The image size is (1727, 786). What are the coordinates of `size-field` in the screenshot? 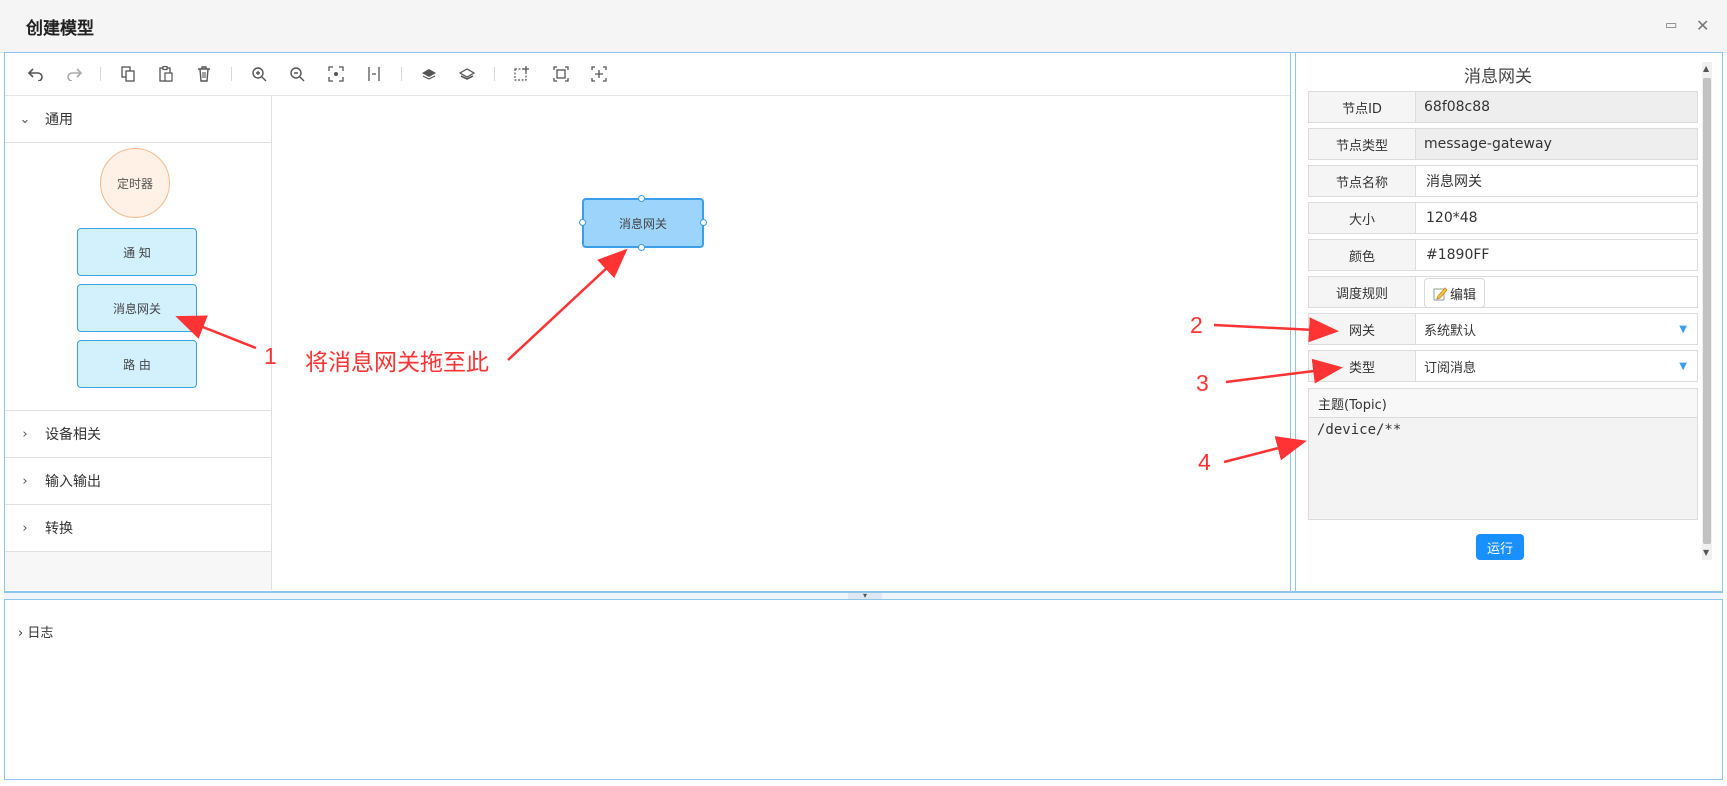 It's located at (1557, 218).